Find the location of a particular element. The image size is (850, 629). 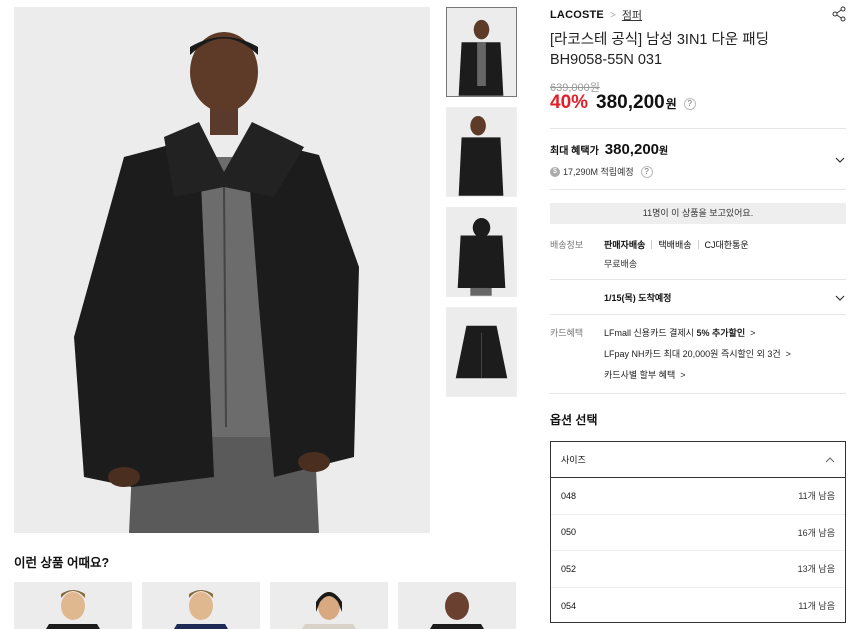

shipping-option: 판매자배송 is located at coordinates (625, 245).